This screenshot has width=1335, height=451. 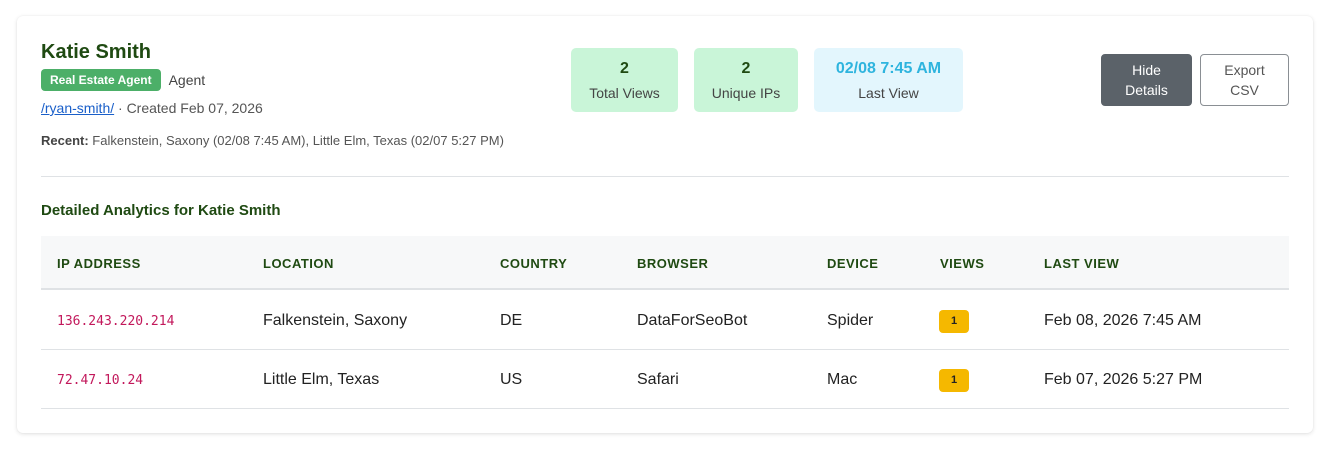 I want to click on role-badge: Real Estate Agent, so click(x=101, y=80).